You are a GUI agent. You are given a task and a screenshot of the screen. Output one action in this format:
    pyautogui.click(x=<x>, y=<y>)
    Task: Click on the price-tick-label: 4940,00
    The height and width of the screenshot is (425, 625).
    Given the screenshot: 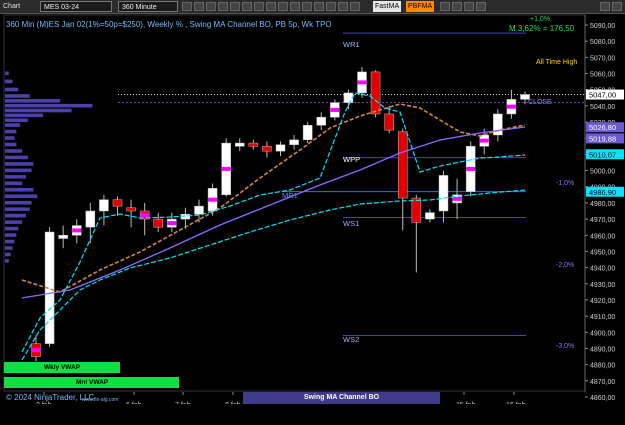 What is the action you would take?
    pyautogui.click(x=602, y=269)
    